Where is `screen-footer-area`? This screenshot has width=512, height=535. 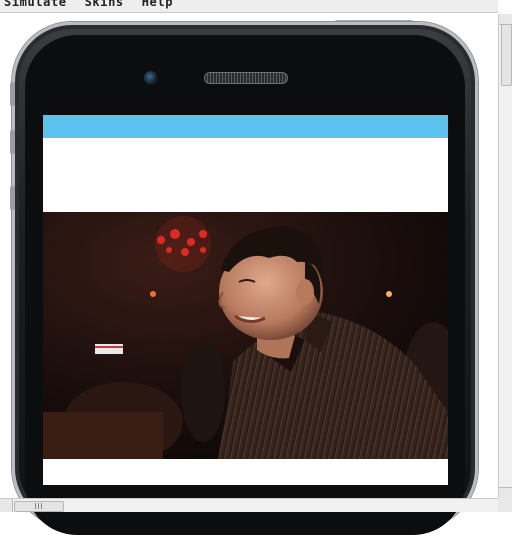 screen-footer-area is located at coordinates (245, 472).